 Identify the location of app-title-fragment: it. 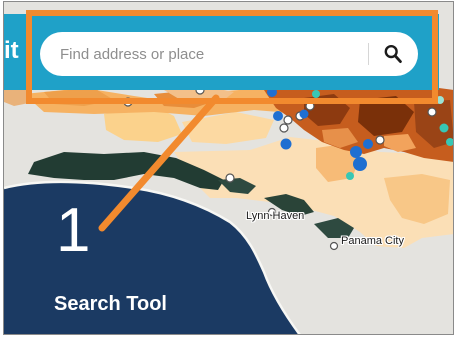
(11, 50).